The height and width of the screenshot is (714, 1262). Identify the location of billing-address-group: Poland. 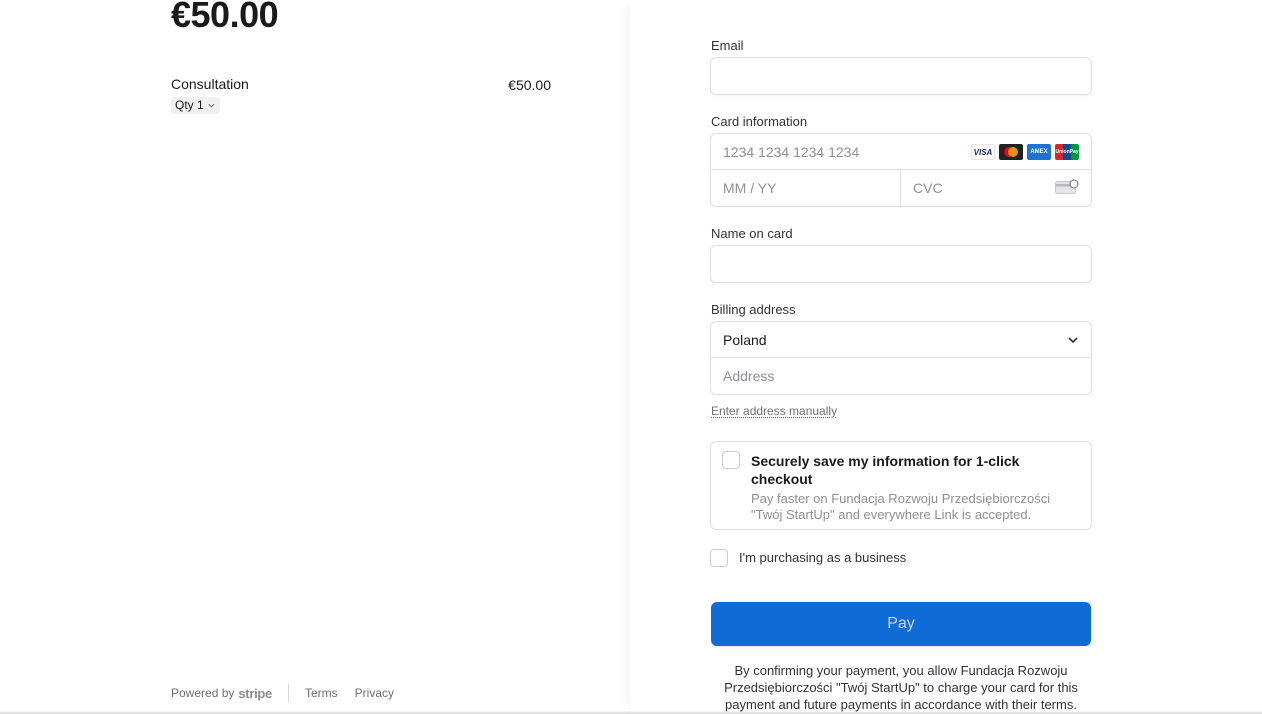
(901, 358).